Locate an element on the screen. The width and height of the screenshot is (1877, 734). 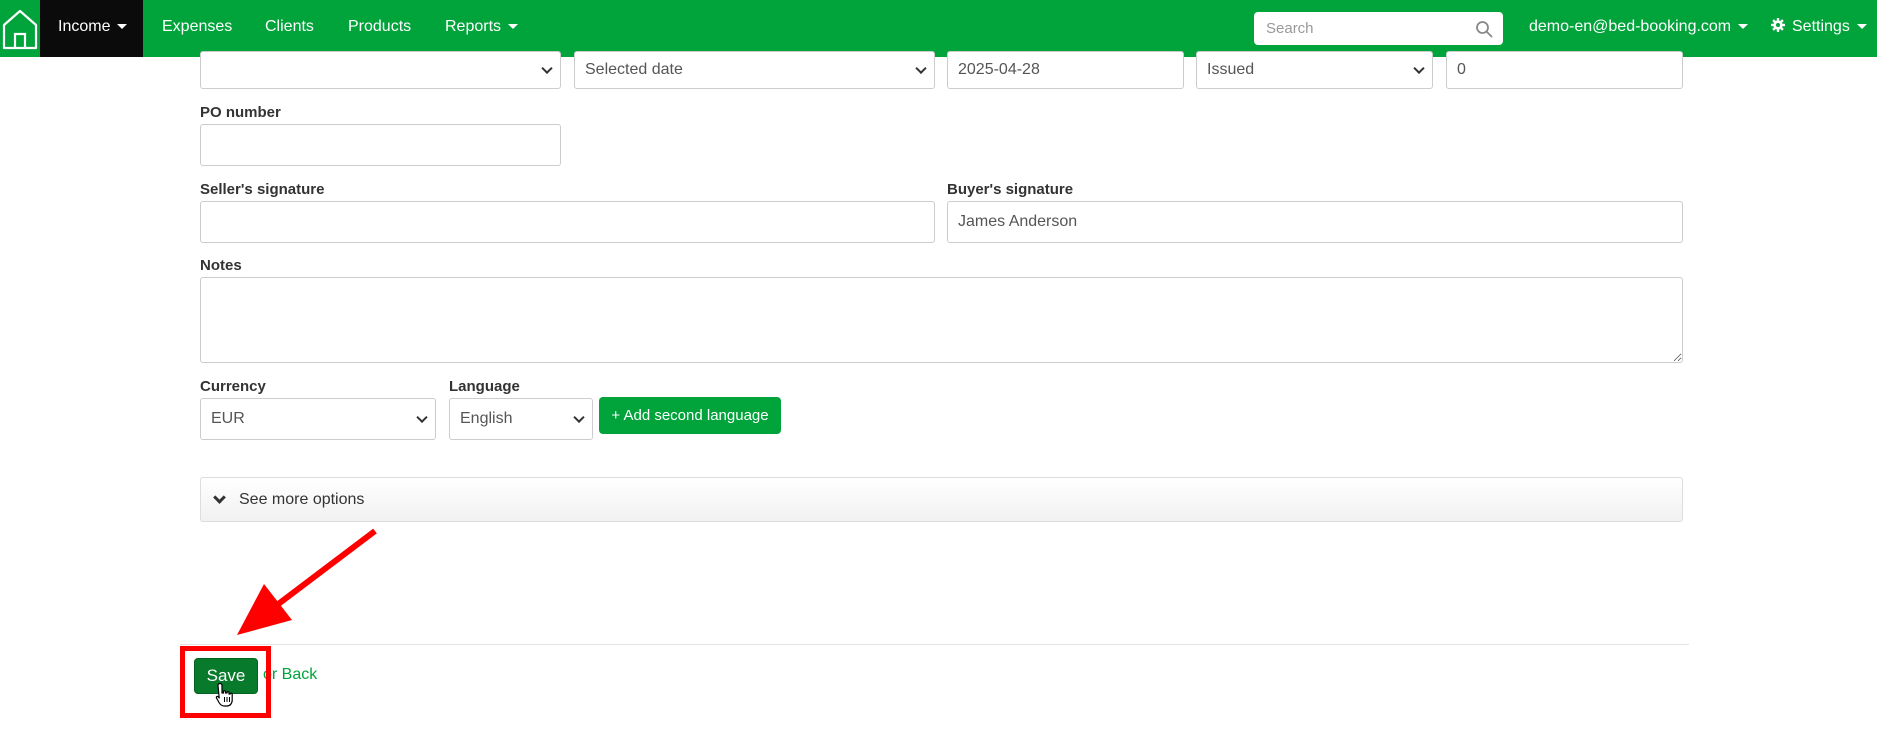
nav-products-label: Products is located at coordinates (380, 26).